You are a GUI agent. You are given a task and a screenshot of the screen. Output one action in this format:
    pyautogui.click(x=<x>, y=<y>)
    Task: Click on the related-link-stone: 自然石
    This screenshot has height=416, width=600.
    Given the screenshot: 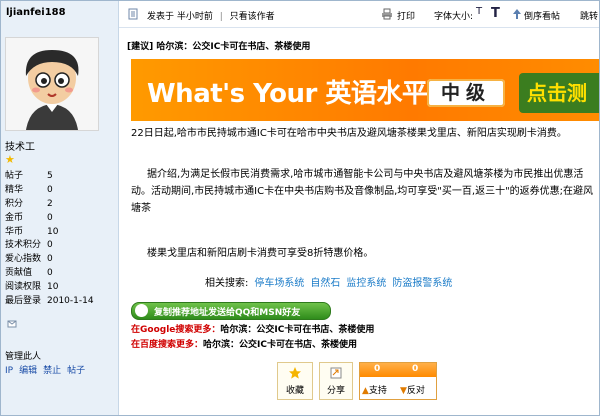 What is the action you would take?
    pyautogui.click(x=325, y=283)
    